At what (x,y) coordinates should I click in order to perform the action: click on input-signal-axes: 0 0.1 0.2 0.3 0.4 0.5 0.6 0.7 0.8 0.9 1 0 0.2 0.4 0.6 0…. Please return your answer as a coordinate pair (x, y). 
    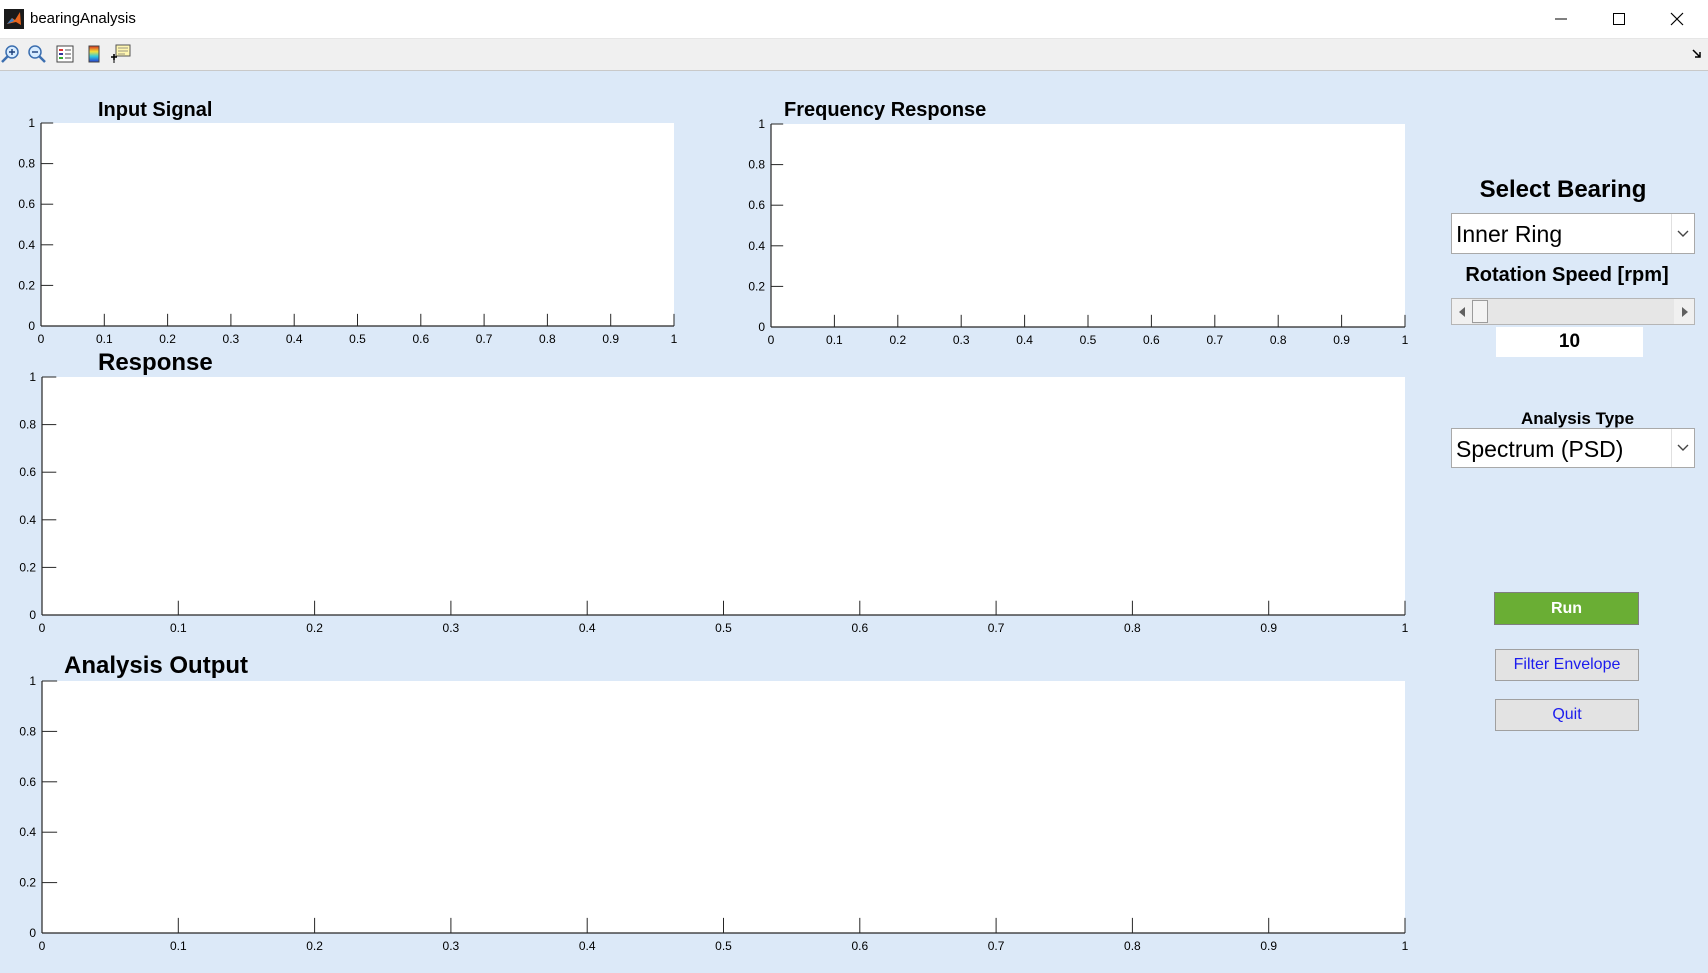
    Looking at the image, I should click on (347, 231).